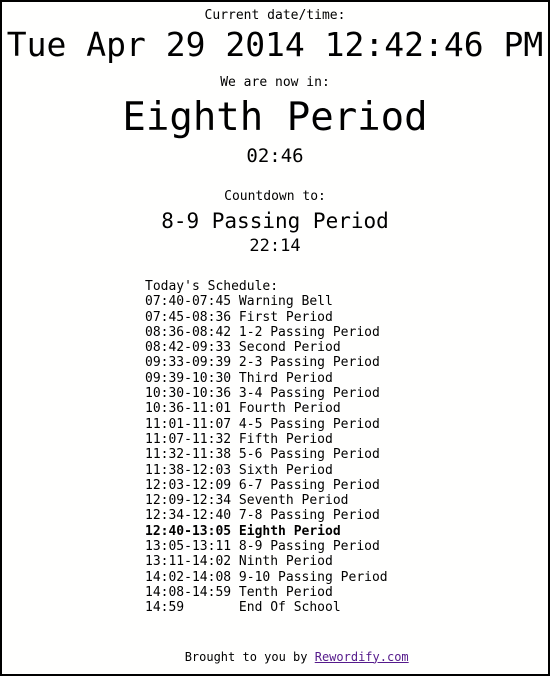 The width and height of the screenshot is (550, 676). What do you see at coordinates (243, 531) in the screenshot?
I see `schedule-row: 12:40-13:05 Eighth Period` at bounding box center [243, 531].